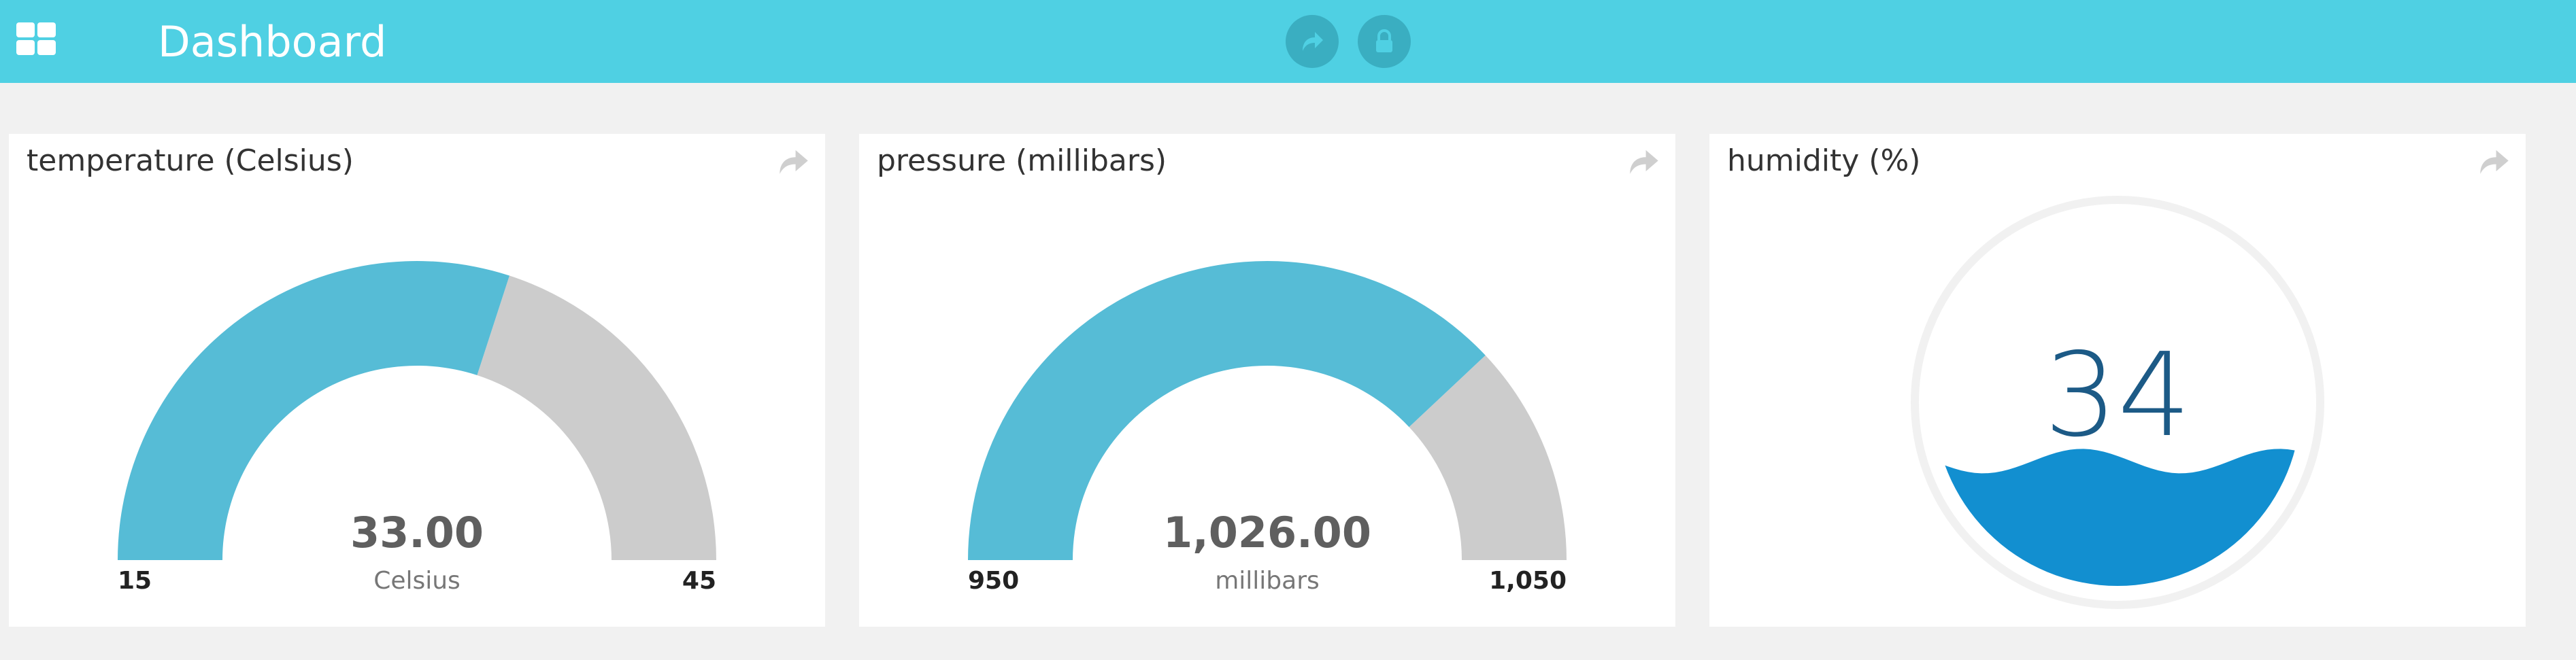 The width and height of the screenshot is (2576, 660). Describe the element at coordinates (994, 581) in the screenshot. I see `gauge-min-label: 950` at that location.